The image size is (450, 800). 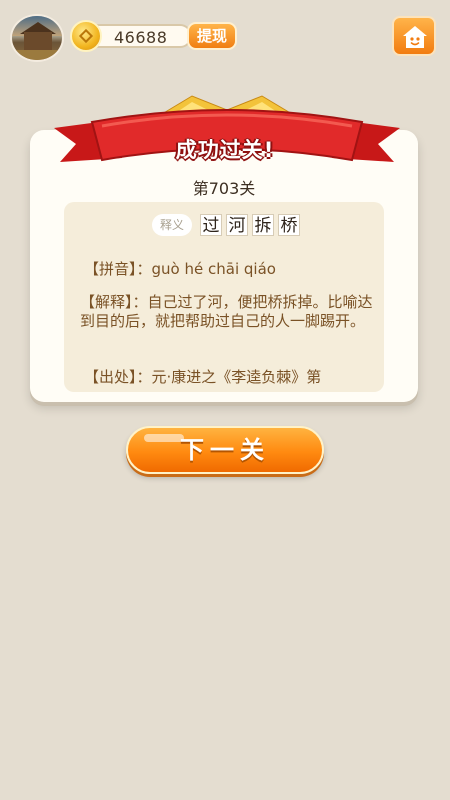 I want to click on avatar-ground, so click(x=37, y=55).